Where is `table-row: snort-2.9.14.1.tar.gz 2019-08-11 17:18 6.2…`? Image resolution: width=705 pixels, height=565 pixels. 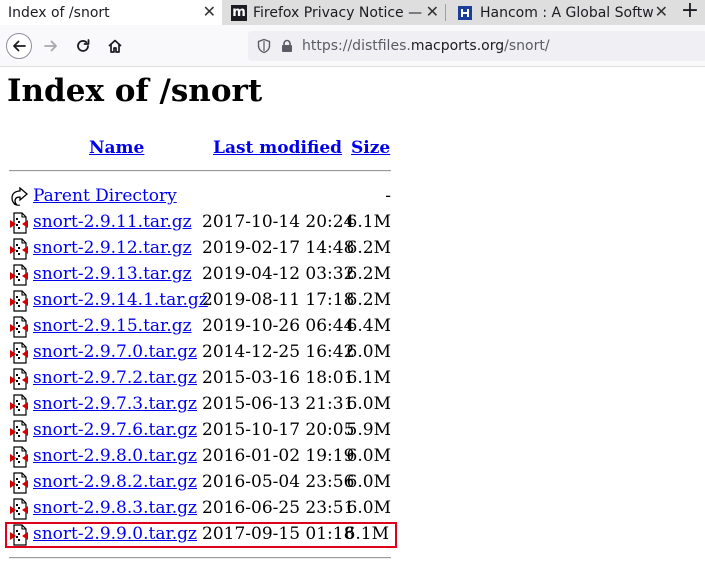
table-row: snort-2.9.14.1.tar.gz 2019-08-11 17:18 6.2… is located at coordinates (204, 301).